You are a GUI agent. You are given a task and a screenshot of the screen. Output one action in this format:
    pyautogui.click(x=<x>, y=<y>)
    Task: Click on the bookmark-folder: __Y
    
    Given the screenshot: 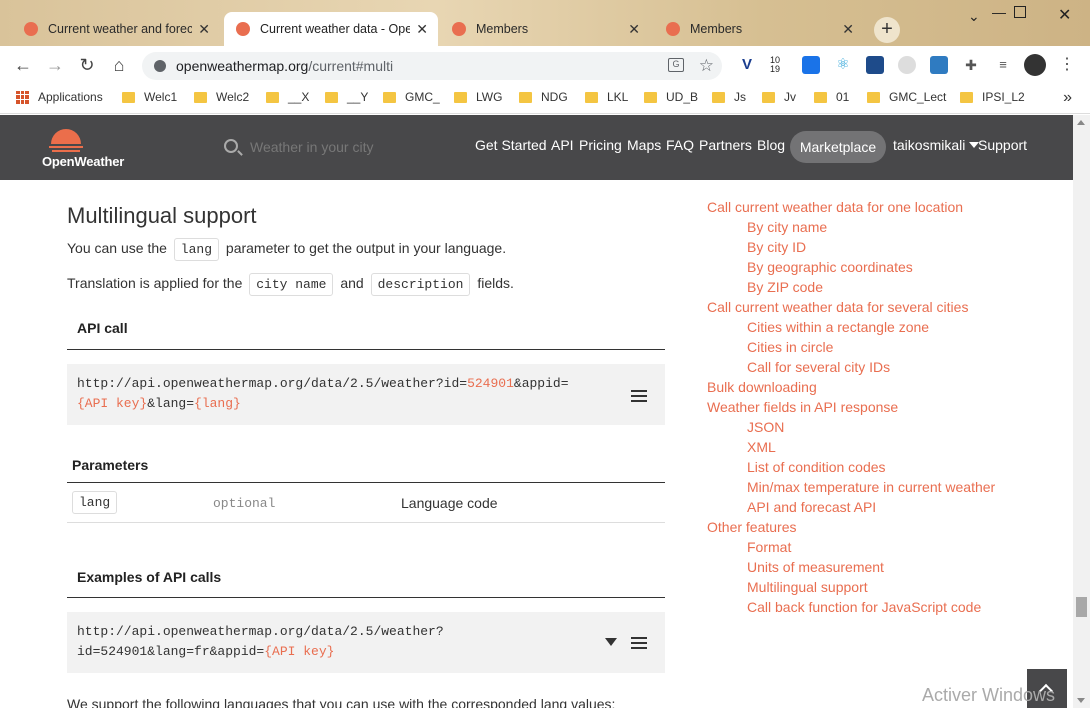 What is the action you would take?
    pyautogui.click(x=346, y=97)
    